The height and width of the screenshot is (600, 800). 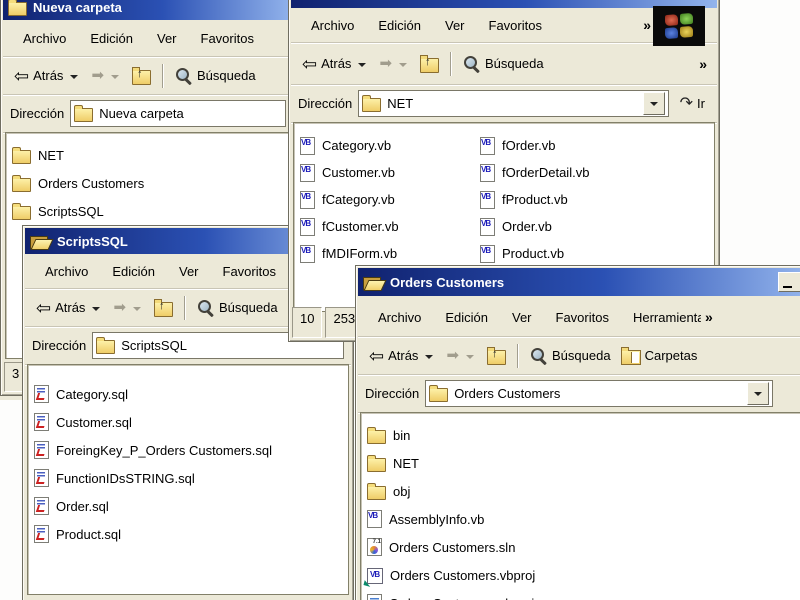 I want to click on file-label: Orders Customers.vbproj.user, so click(x=476, y=598).